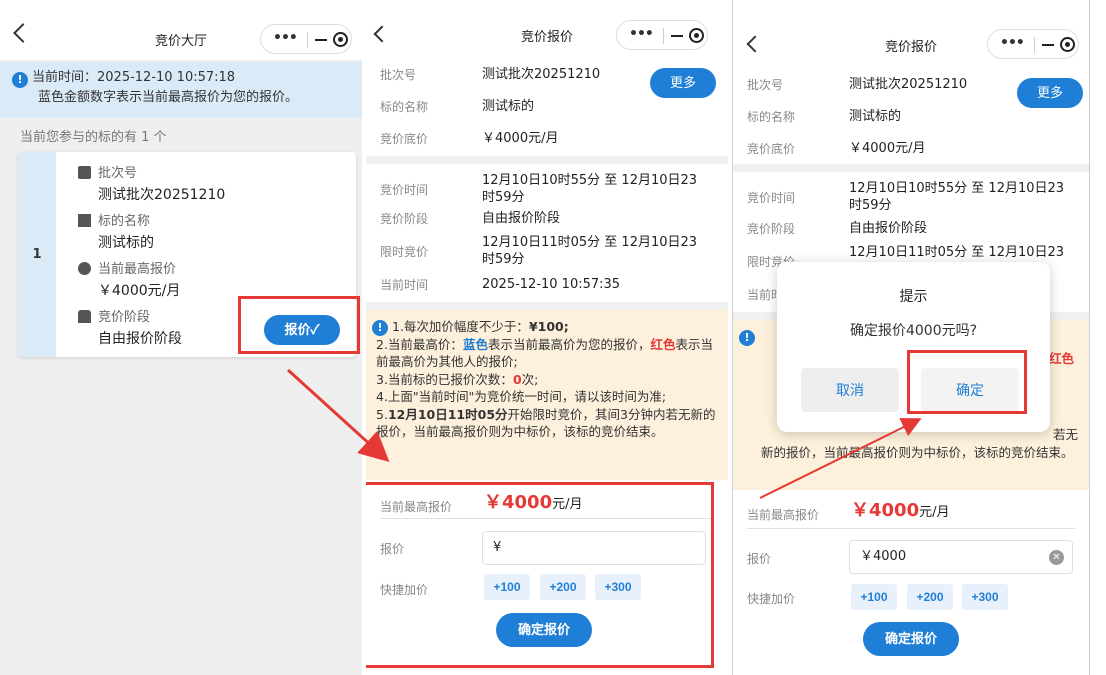 This screenshot has height=675, width=1106. What do you see at coordinates (604, 433) in the screenshot?
I see `annotation-arrows` at bounding box center [604, 433].